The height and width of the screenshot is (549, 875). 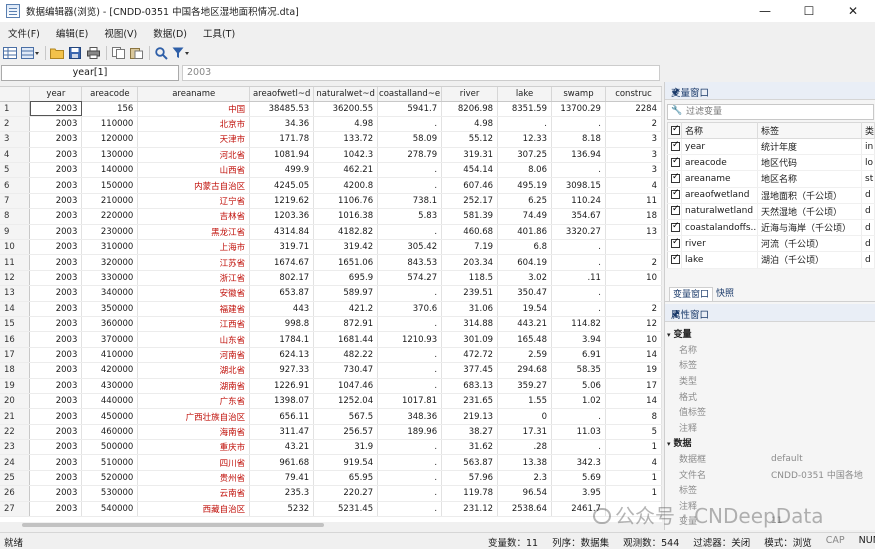 What do you see at coordinates (10, 53) in the screenshot?
I see `grid-view-icon` at bounding box center [10, 53].